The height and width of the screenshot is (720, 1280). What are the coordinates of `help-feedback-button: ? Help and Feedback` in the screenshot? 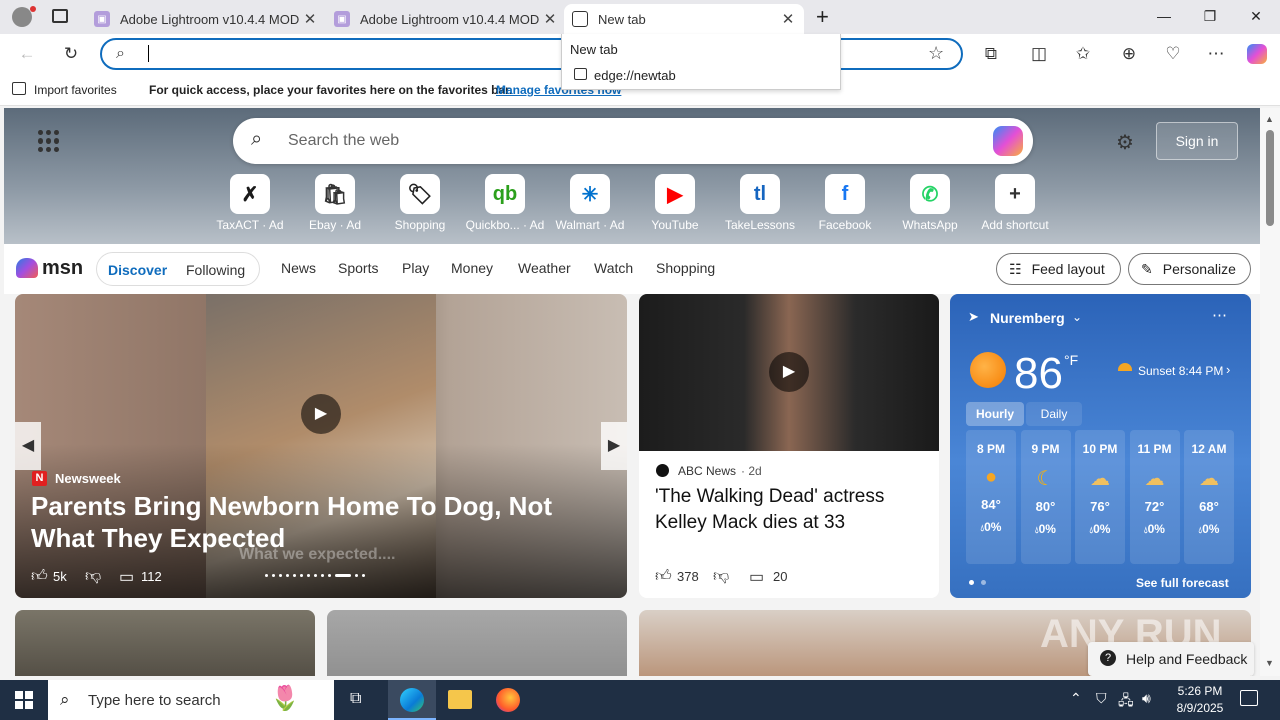 It's located at (1171, 659).